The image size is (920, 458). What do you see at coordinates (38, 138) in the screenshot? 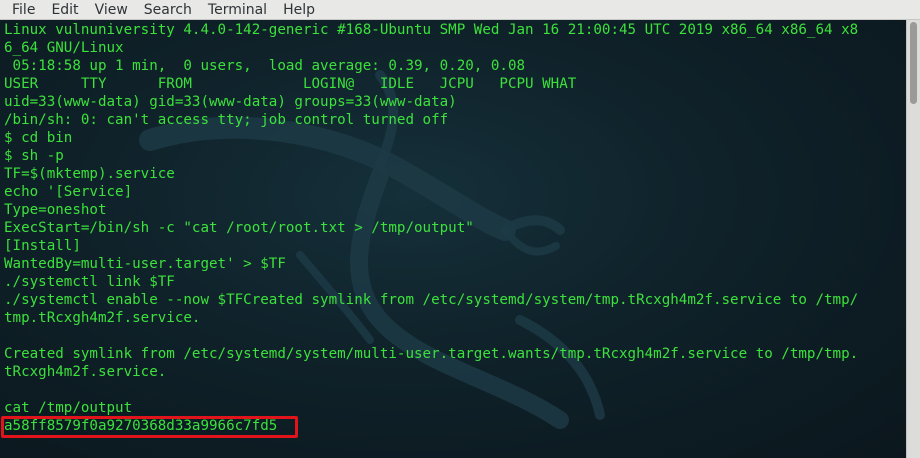
I see `terminal-line: $ cd bin` at bounding box center [38, 138].